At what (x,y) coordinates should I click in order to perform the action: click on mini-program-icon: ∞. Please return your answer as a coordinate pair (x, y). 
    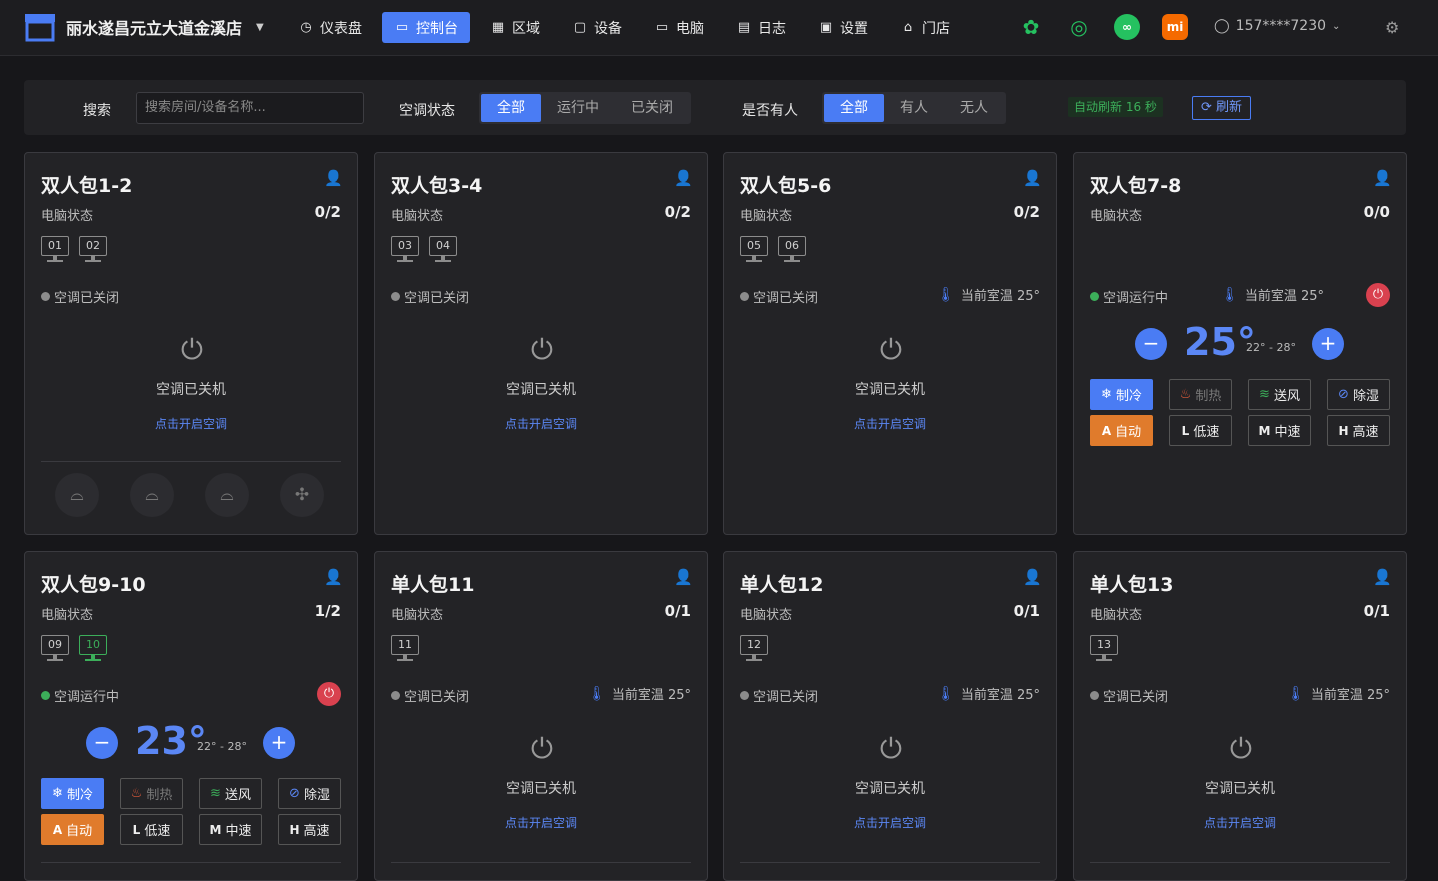
    Looking at the image, I should click on (1127, 27).